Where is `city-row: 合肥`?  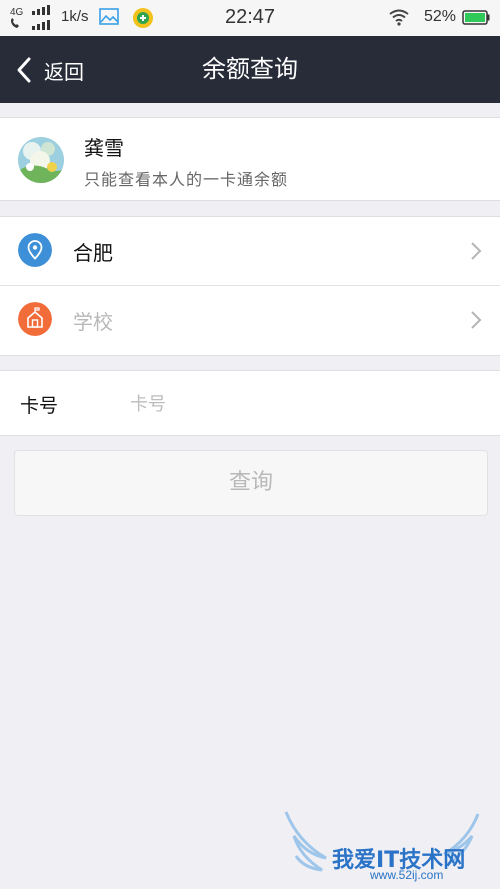 city-row: 合肥 is located at coordinates (250, 251).